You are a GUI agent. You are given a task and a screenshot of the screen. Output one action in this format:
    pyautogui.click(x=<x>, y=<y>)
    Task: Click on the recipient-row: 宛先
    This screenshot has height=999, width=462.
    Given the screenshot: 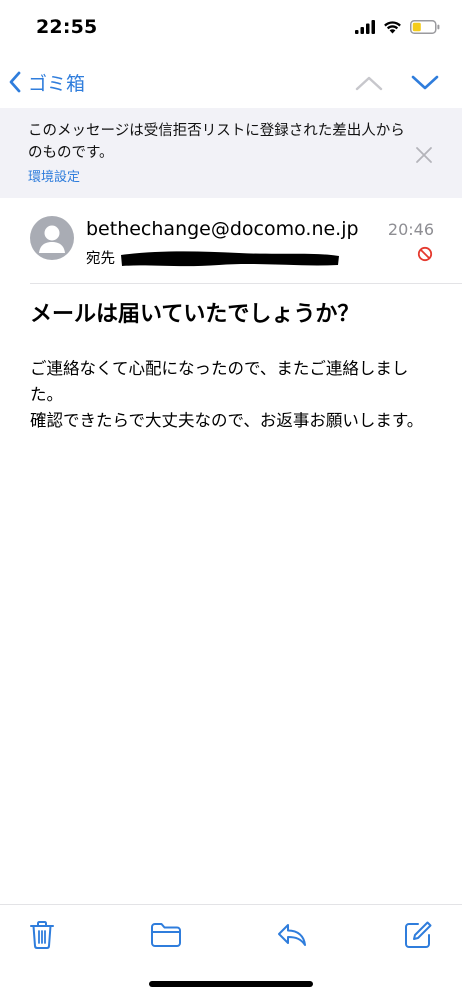 What is the action you would take?
    pyautogui.click(x=213, y=257)
    